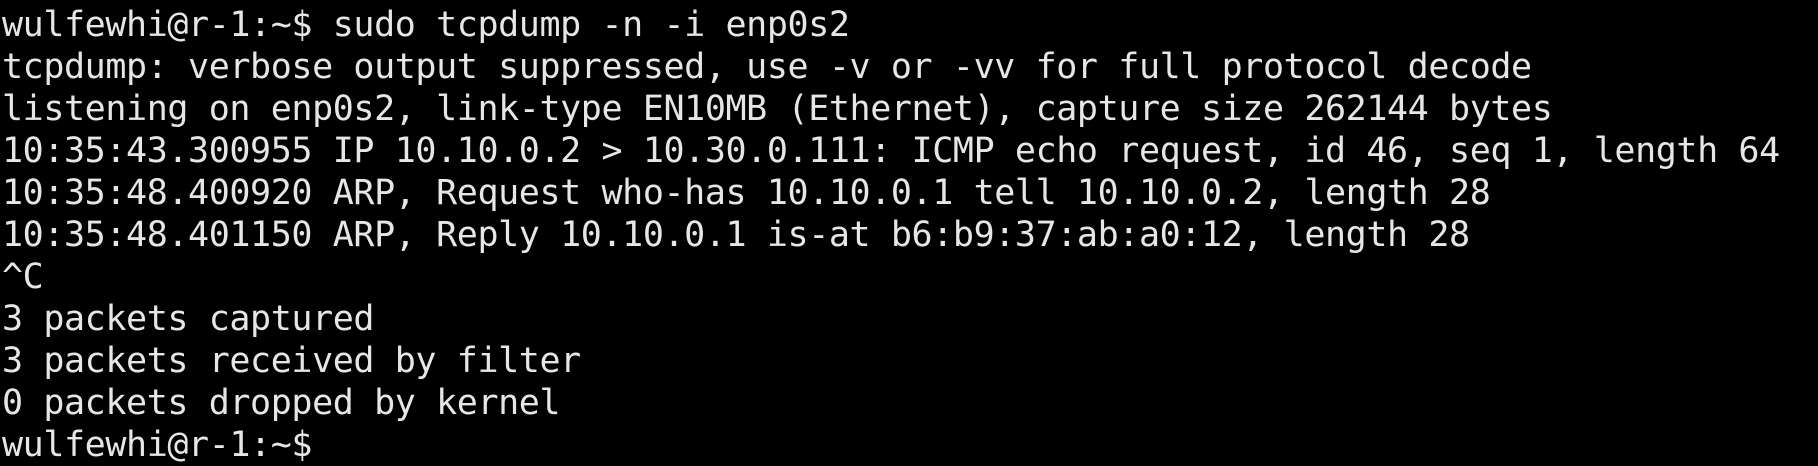  Describe the element at coordinates (23, 277) in the screenshot. I see `terminal-interrupt-line: ^C` at that location.